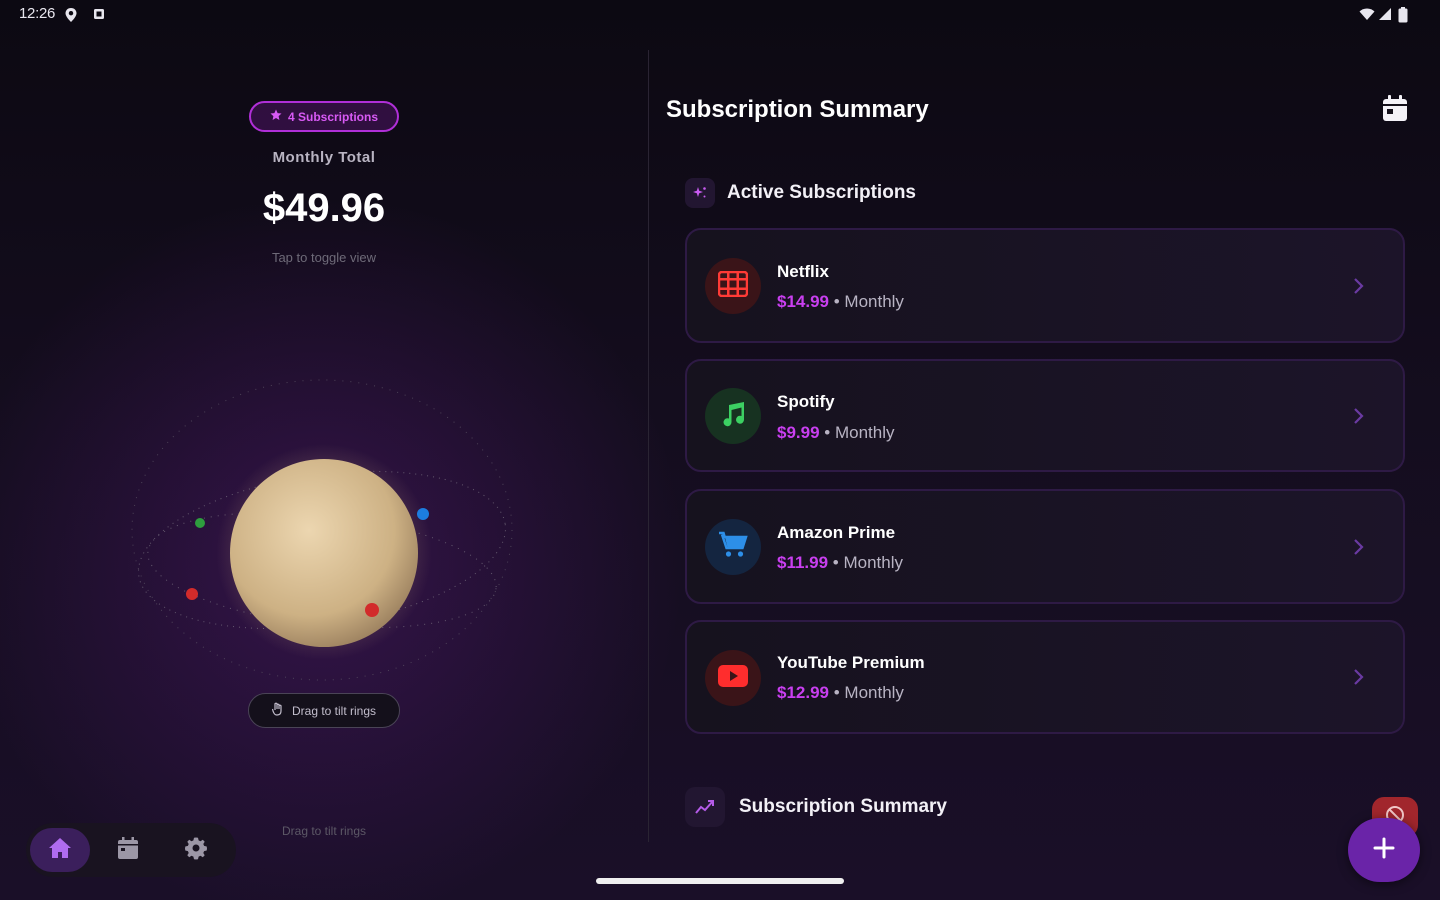 The width and height of the screenshot is (1440, 900). I want to click on drag-hand-icon, so click(277, 710).